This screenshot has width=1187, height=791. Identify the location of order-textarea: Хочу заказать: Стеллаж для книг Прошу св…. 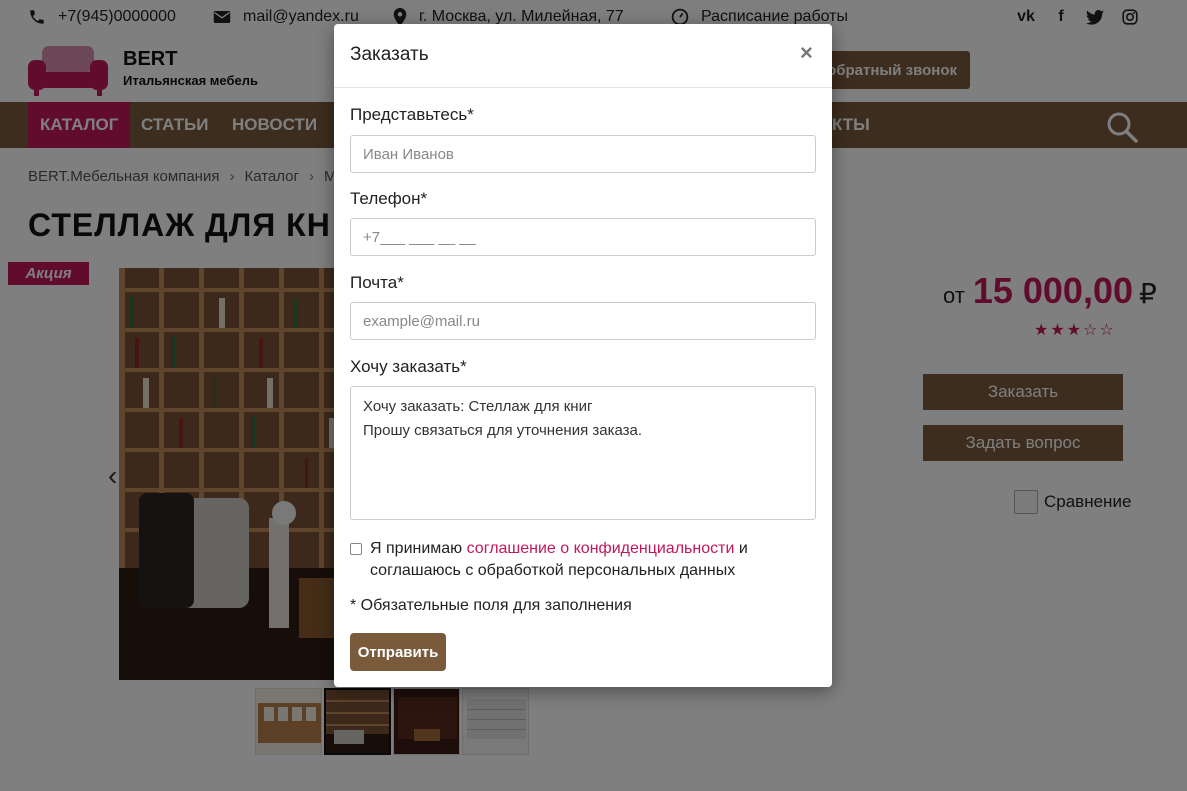
(583, 453).